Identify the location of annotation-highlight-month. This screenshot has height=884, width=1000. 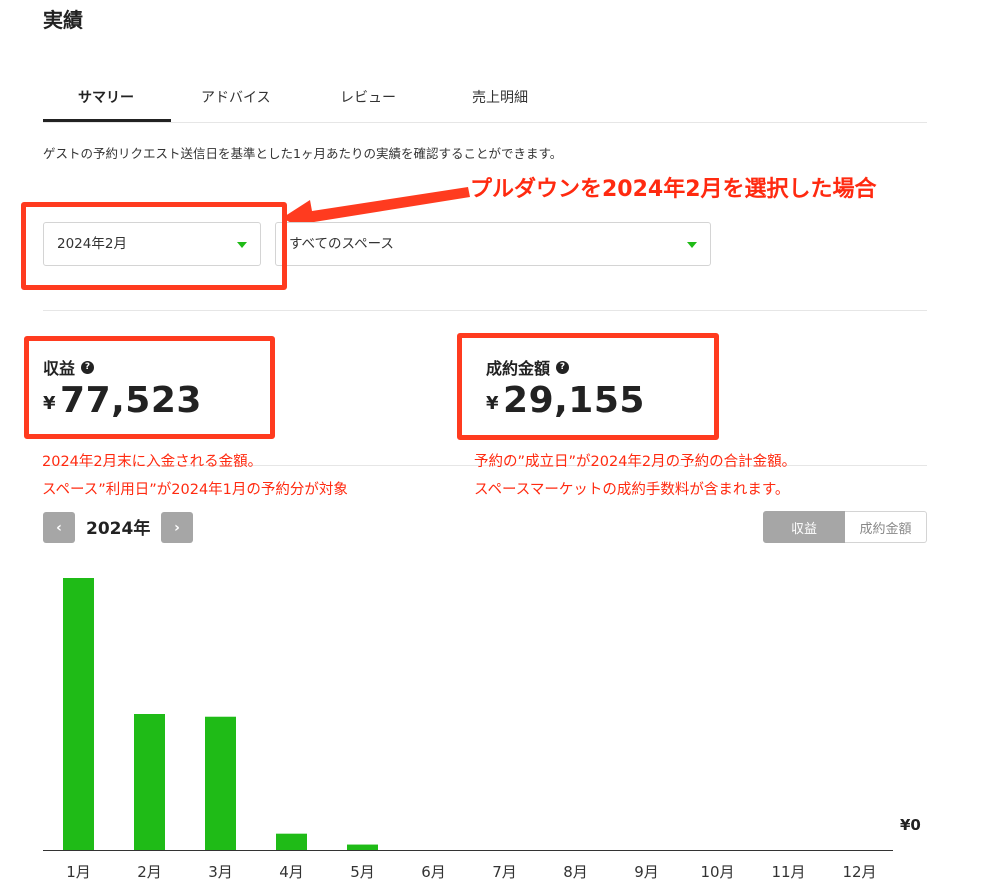
(154, 246).